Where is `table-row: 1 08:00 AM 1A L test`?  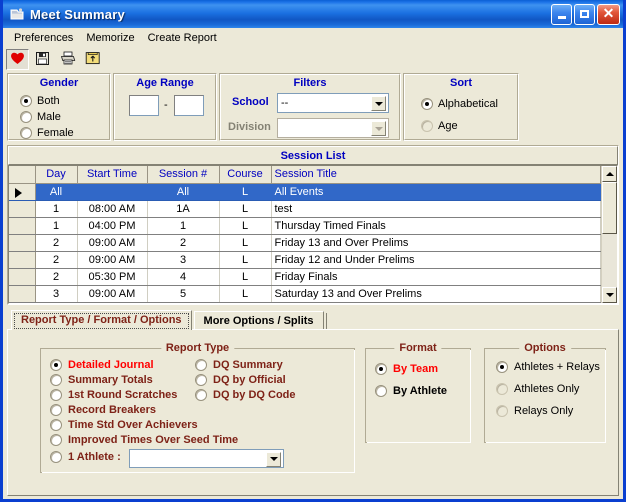 table-row: 1 08:00 AM 1A L test is located at coordinates (305, 209).